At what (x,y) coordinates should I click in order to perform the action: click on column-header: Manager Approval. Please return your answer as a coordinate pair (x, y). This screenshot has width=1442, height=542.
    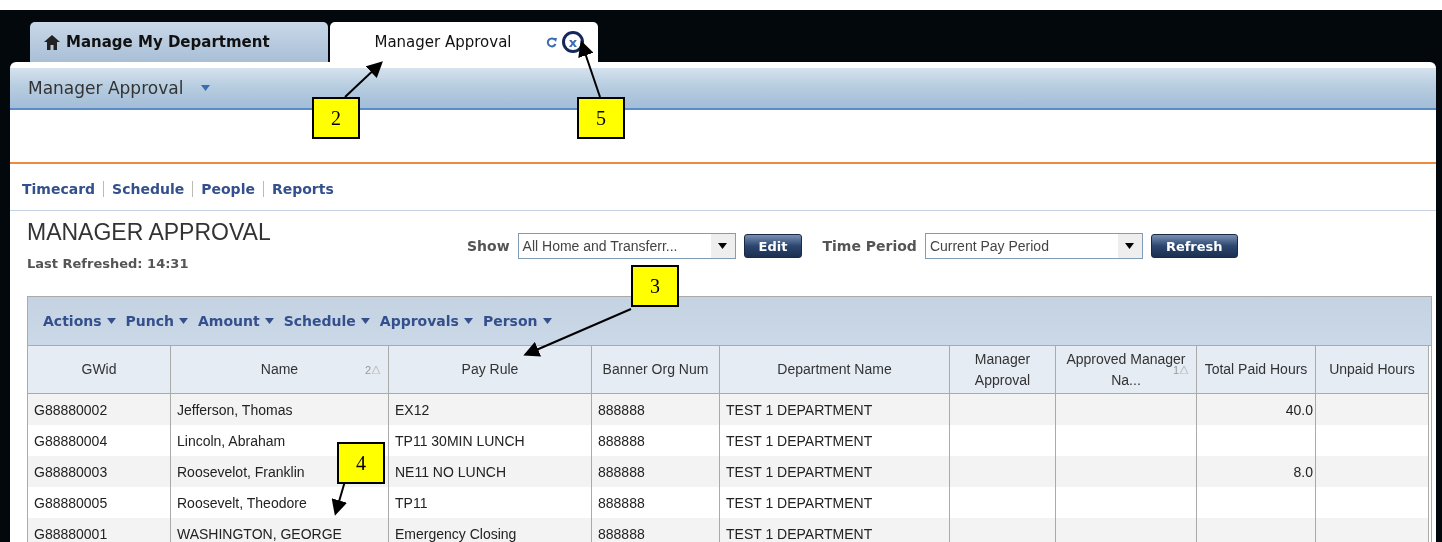
    Looking at the image, I should click on (1003, 370).